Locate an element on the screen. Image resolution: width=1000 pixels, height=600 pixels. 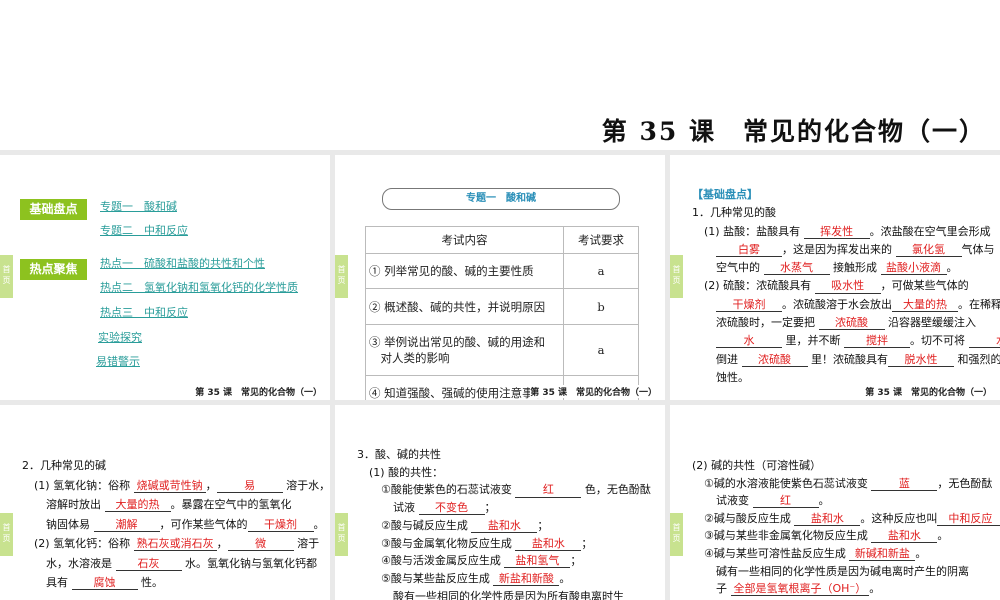
text-line: 干燥剂 。浓硫酸溶于水会放出 大量的热 。在稀释 is located at coordinates (846, 305).